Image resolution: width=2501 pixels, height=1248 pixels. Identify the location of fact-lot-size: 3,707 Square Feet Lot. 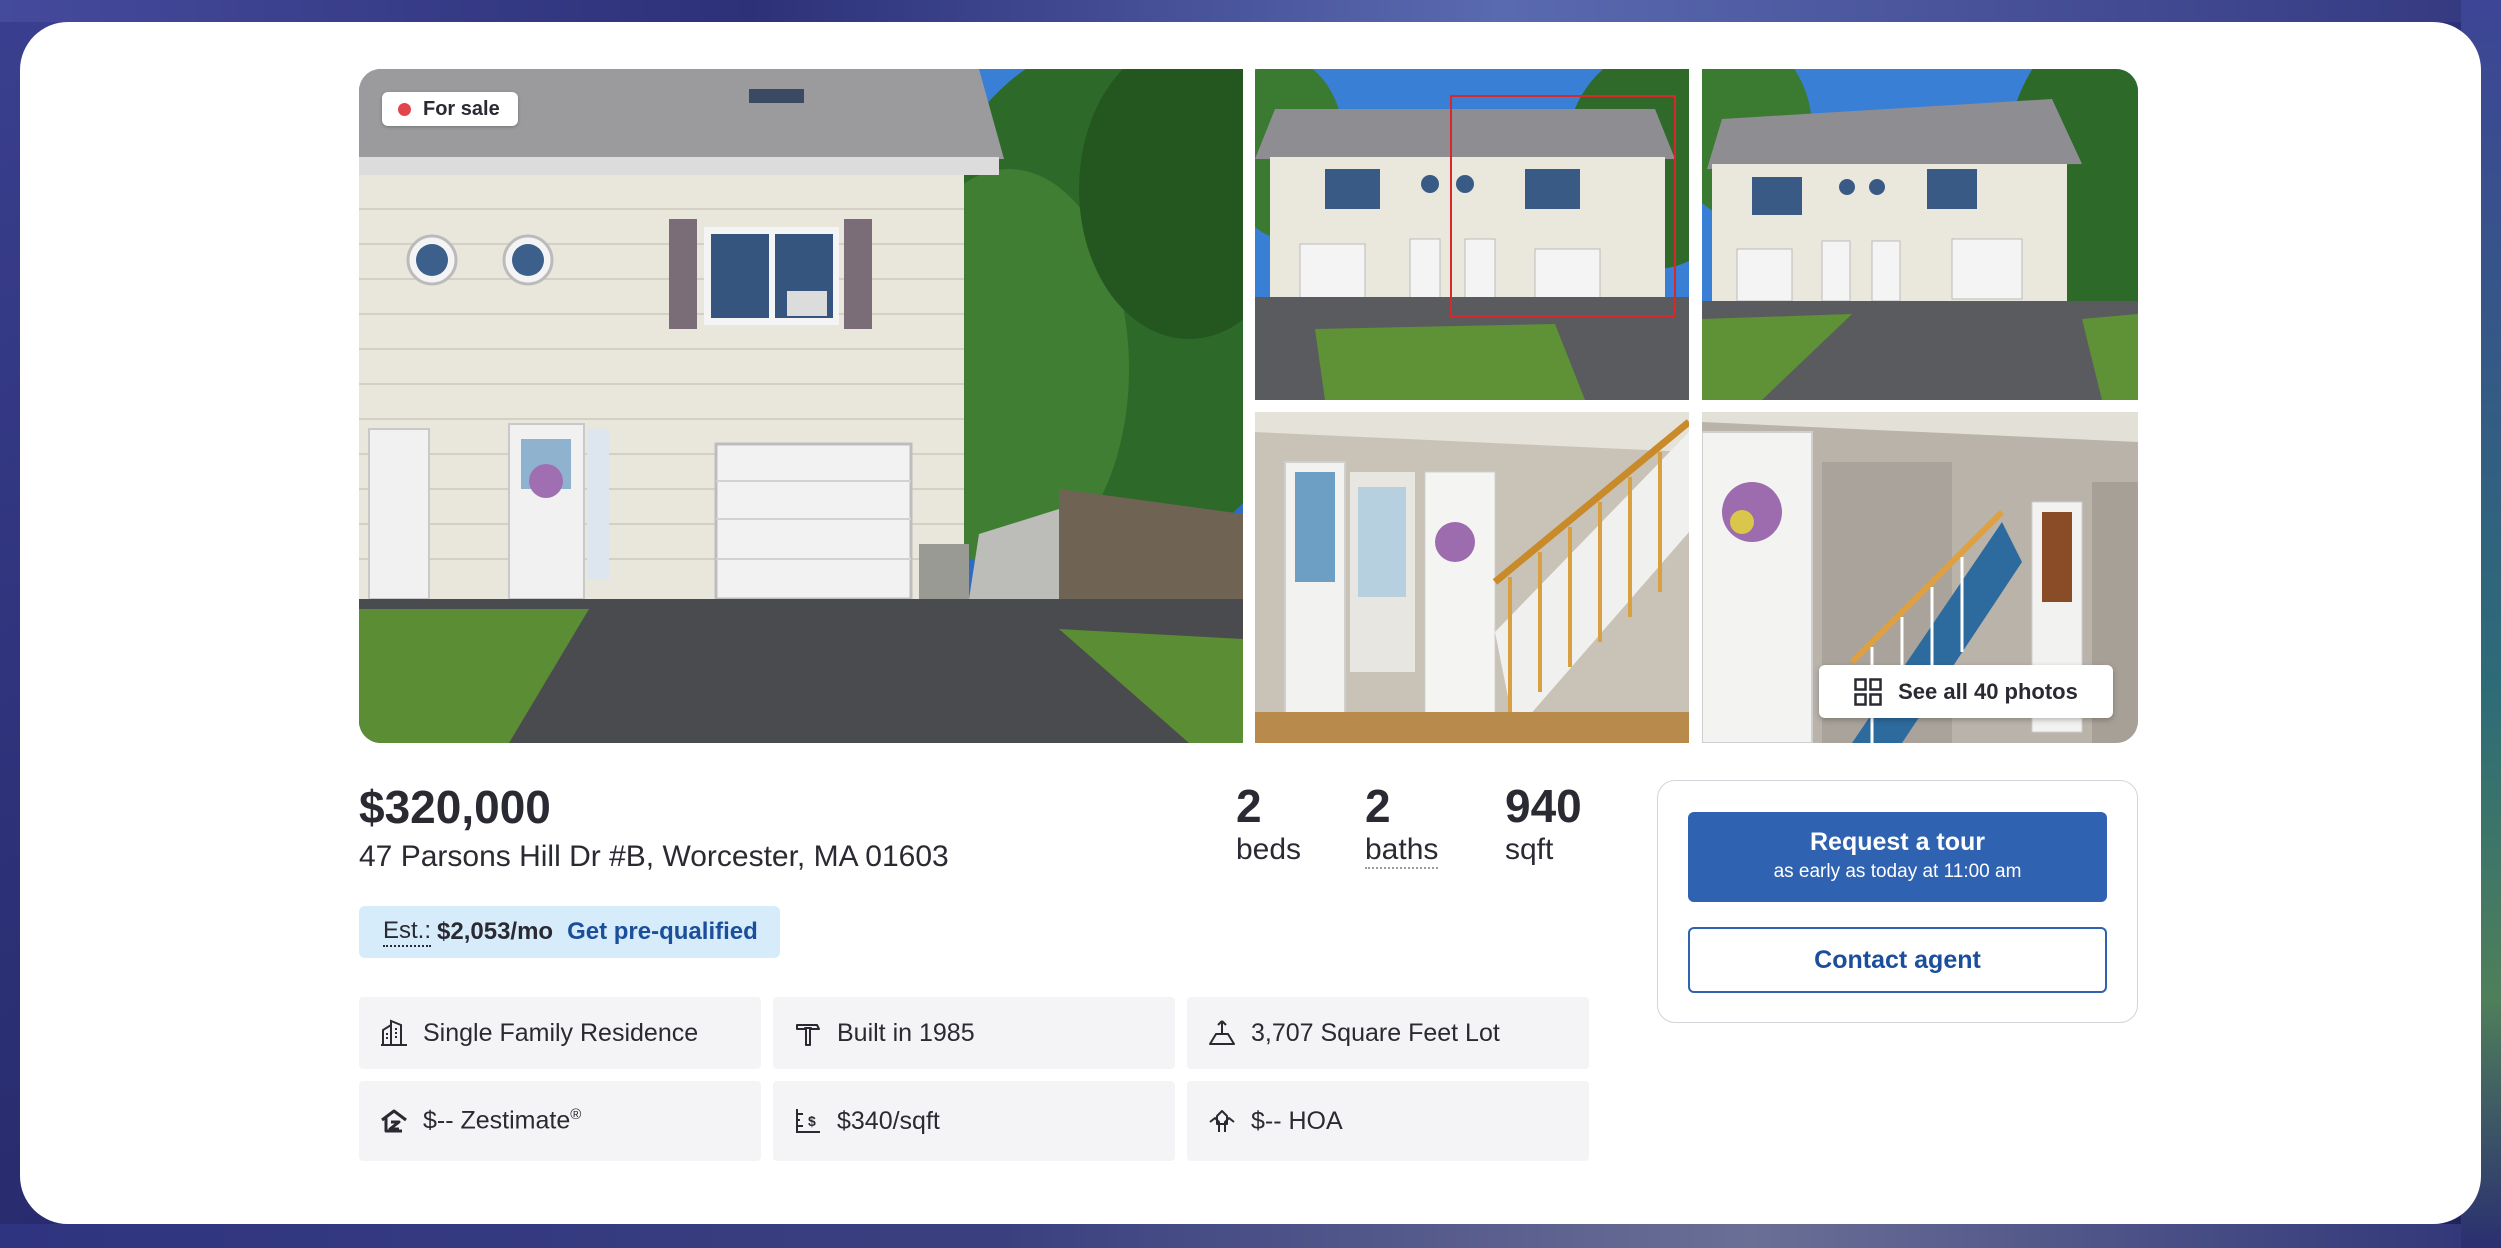
(1388, 1033).